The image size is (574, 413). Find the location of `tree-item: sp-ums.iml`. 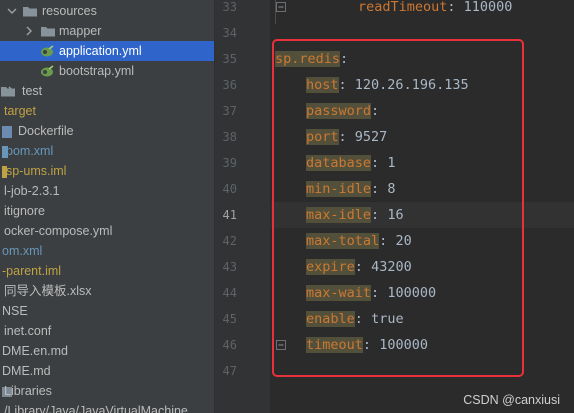

tree-item: sp-ums.iml is located at coordinates (107, 171).